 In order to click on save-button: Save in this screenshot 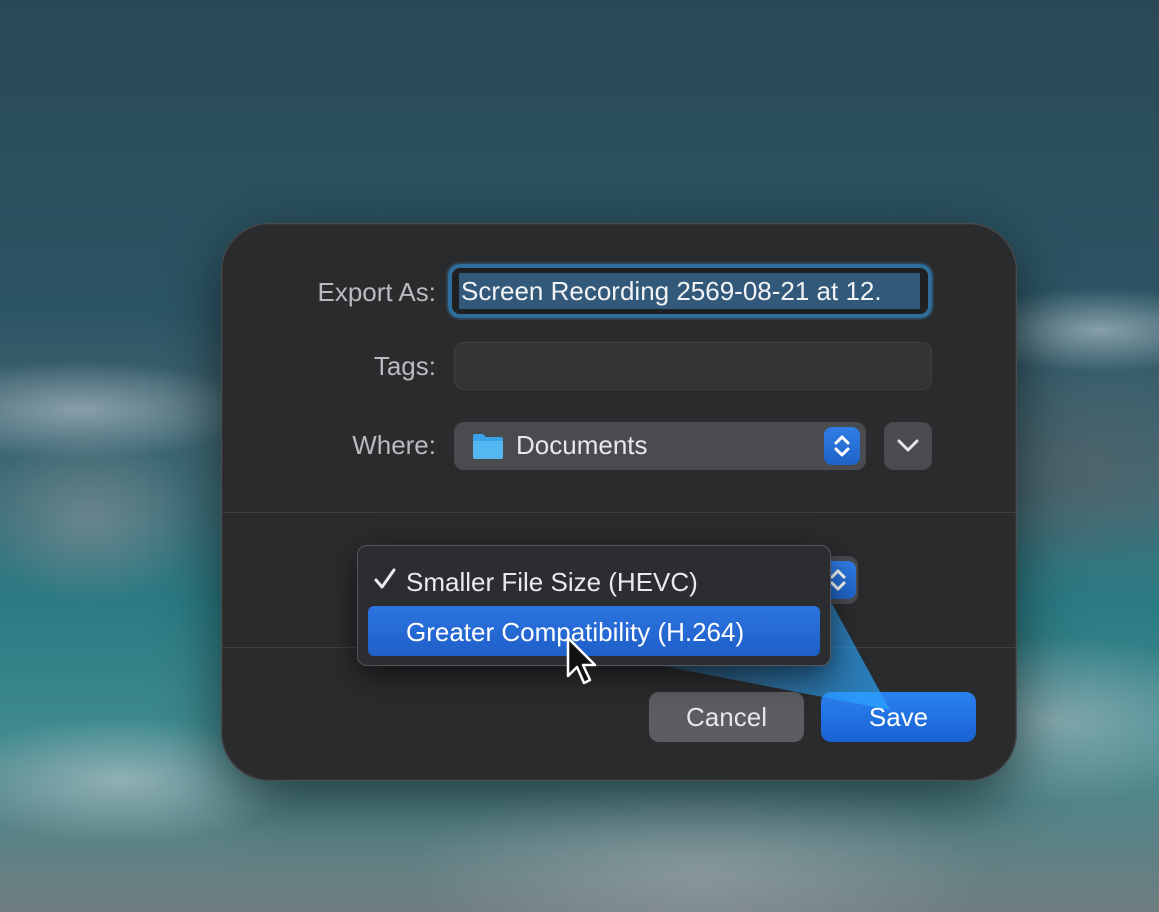, I will do `click(898, 717)`.